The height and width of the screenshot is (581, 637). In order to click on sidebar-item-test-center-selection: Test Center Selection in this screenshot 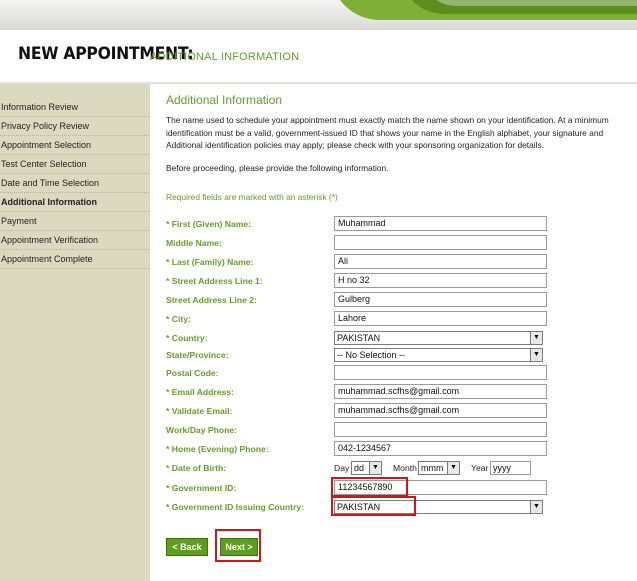, I will do `click(74, 164)`.